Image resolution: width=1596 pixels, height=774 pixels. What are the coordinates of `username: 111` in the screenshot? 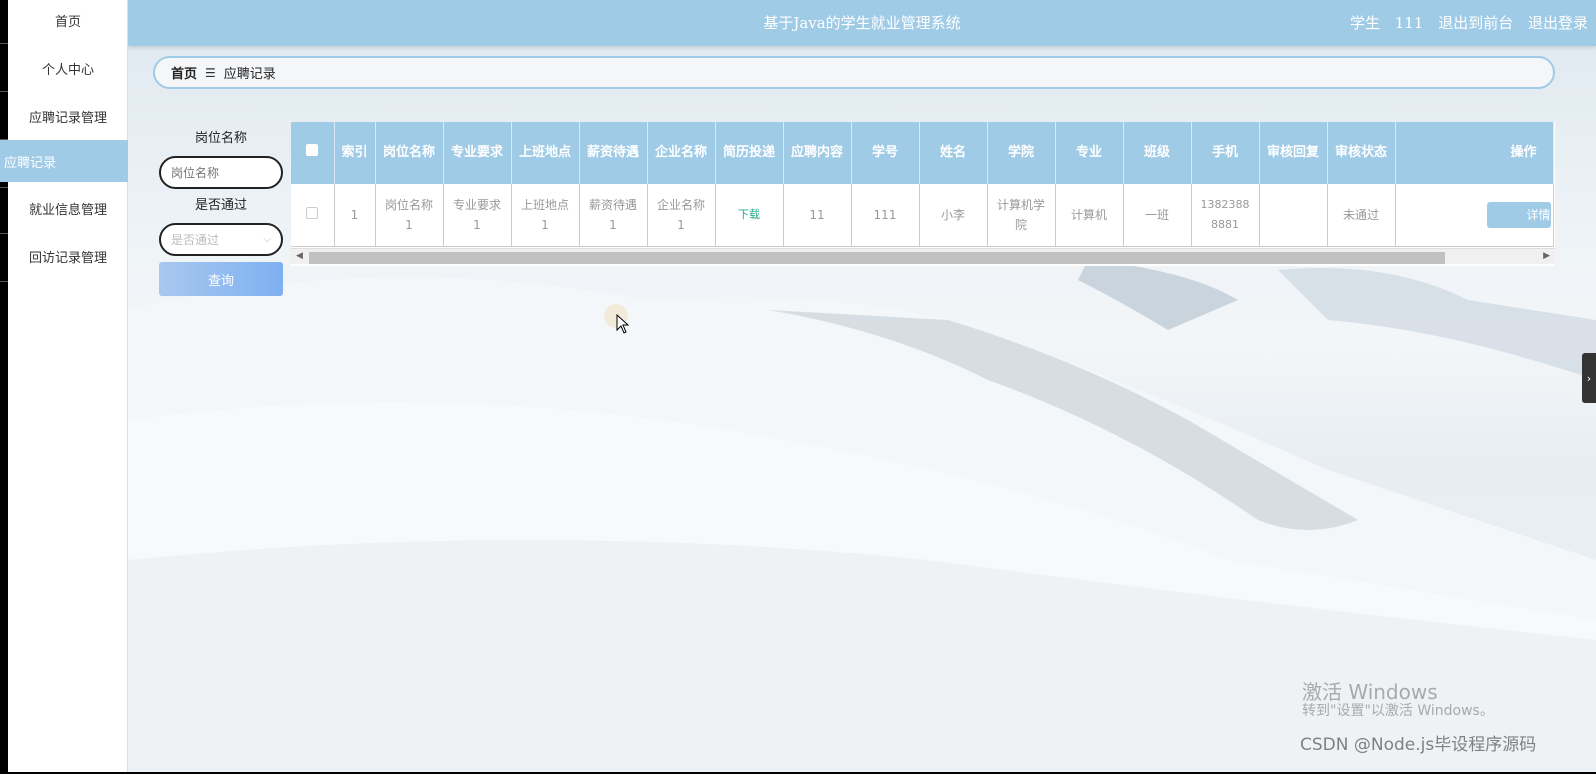 It's located at (1409, 23).